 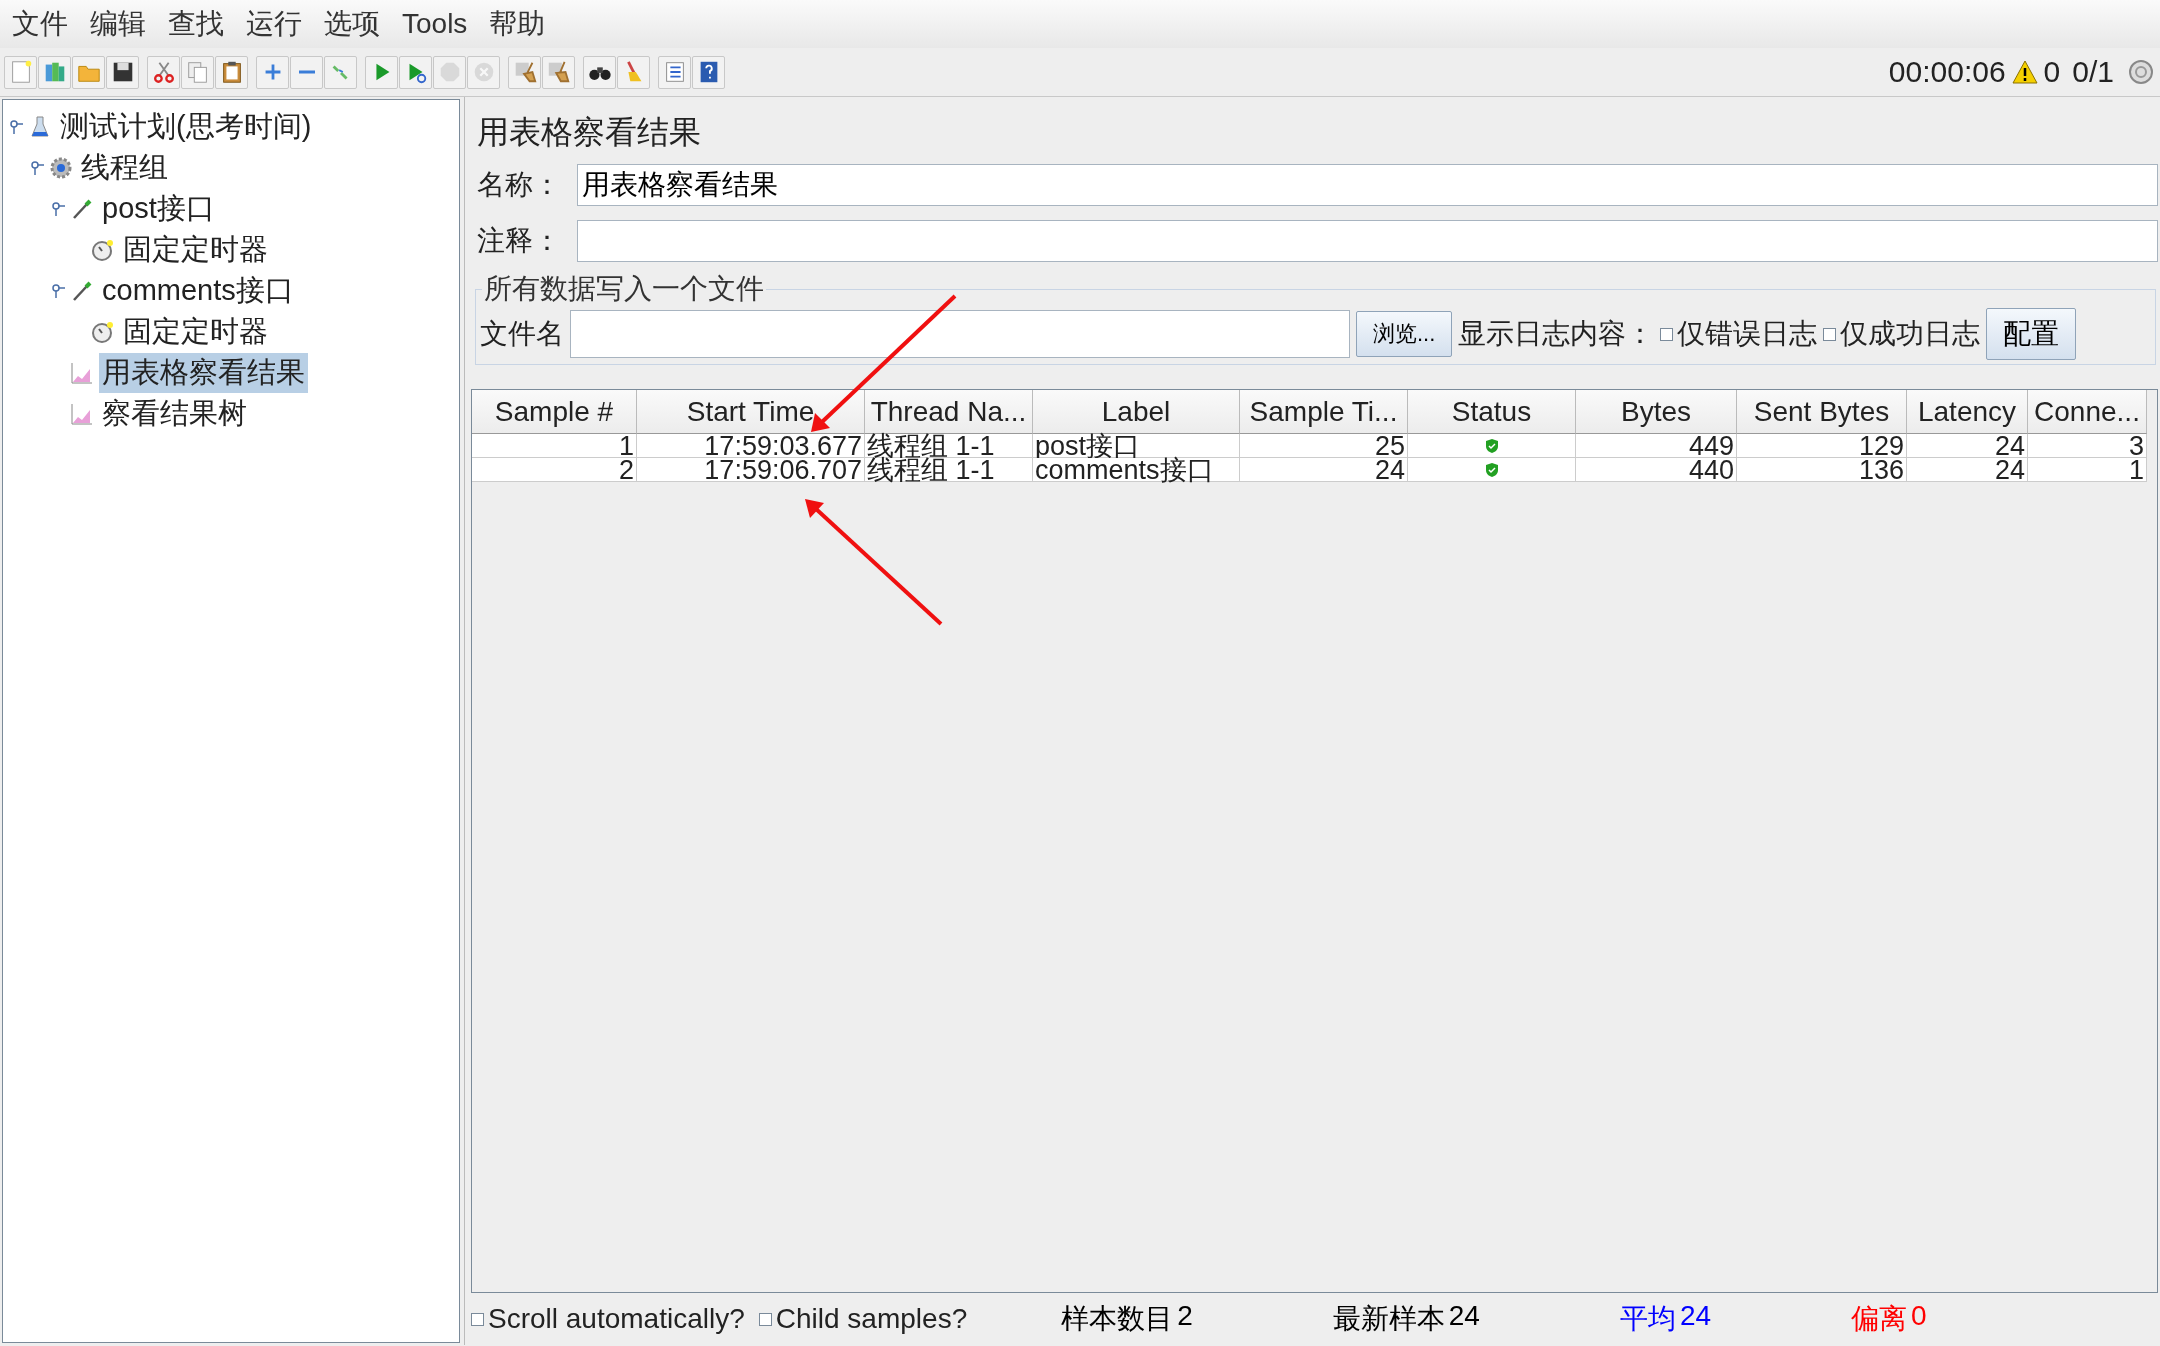 I want to click on thread-count: 0/1, so click(x=2093, y=72).